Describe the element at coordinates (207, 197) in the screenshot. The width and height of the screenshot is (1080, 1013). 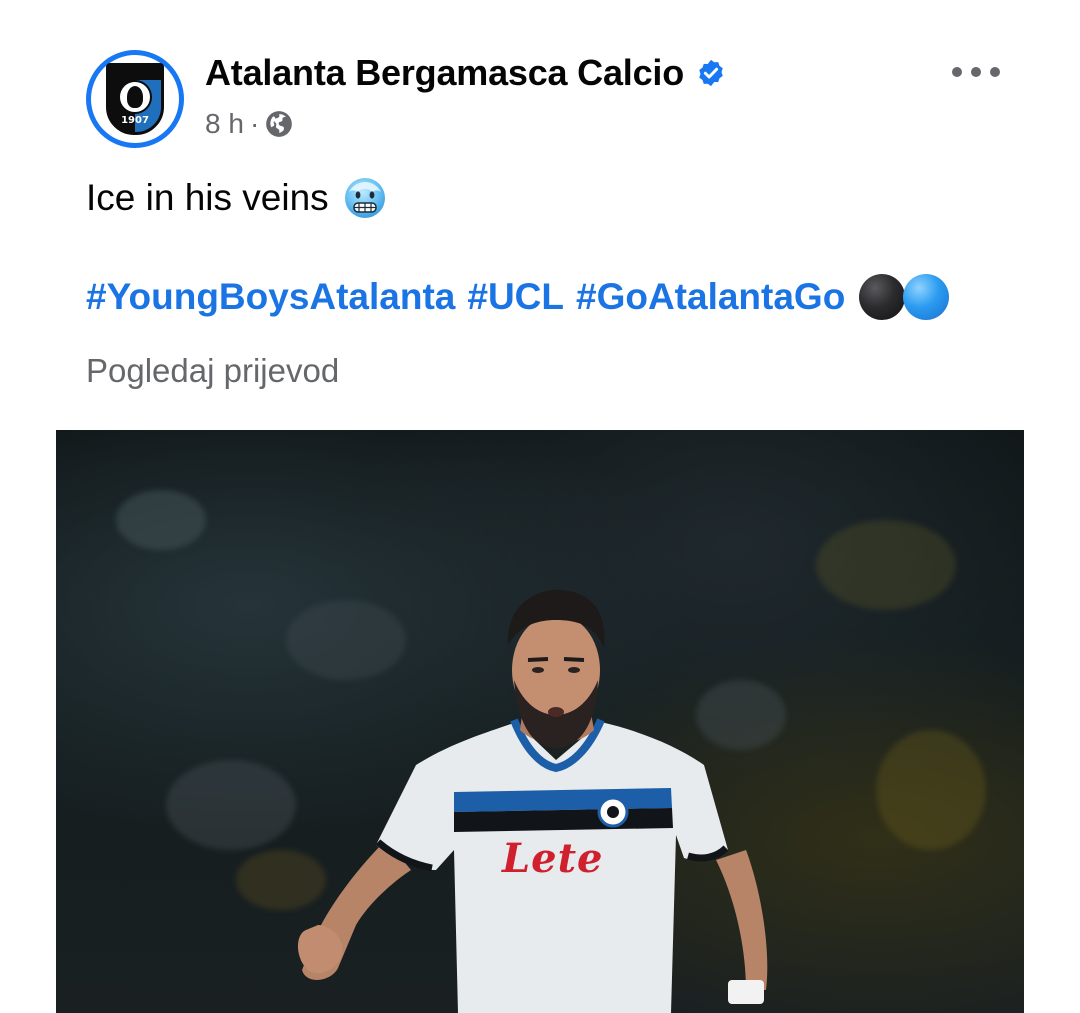
I see `caption-text: Ice in his veins` at that location.